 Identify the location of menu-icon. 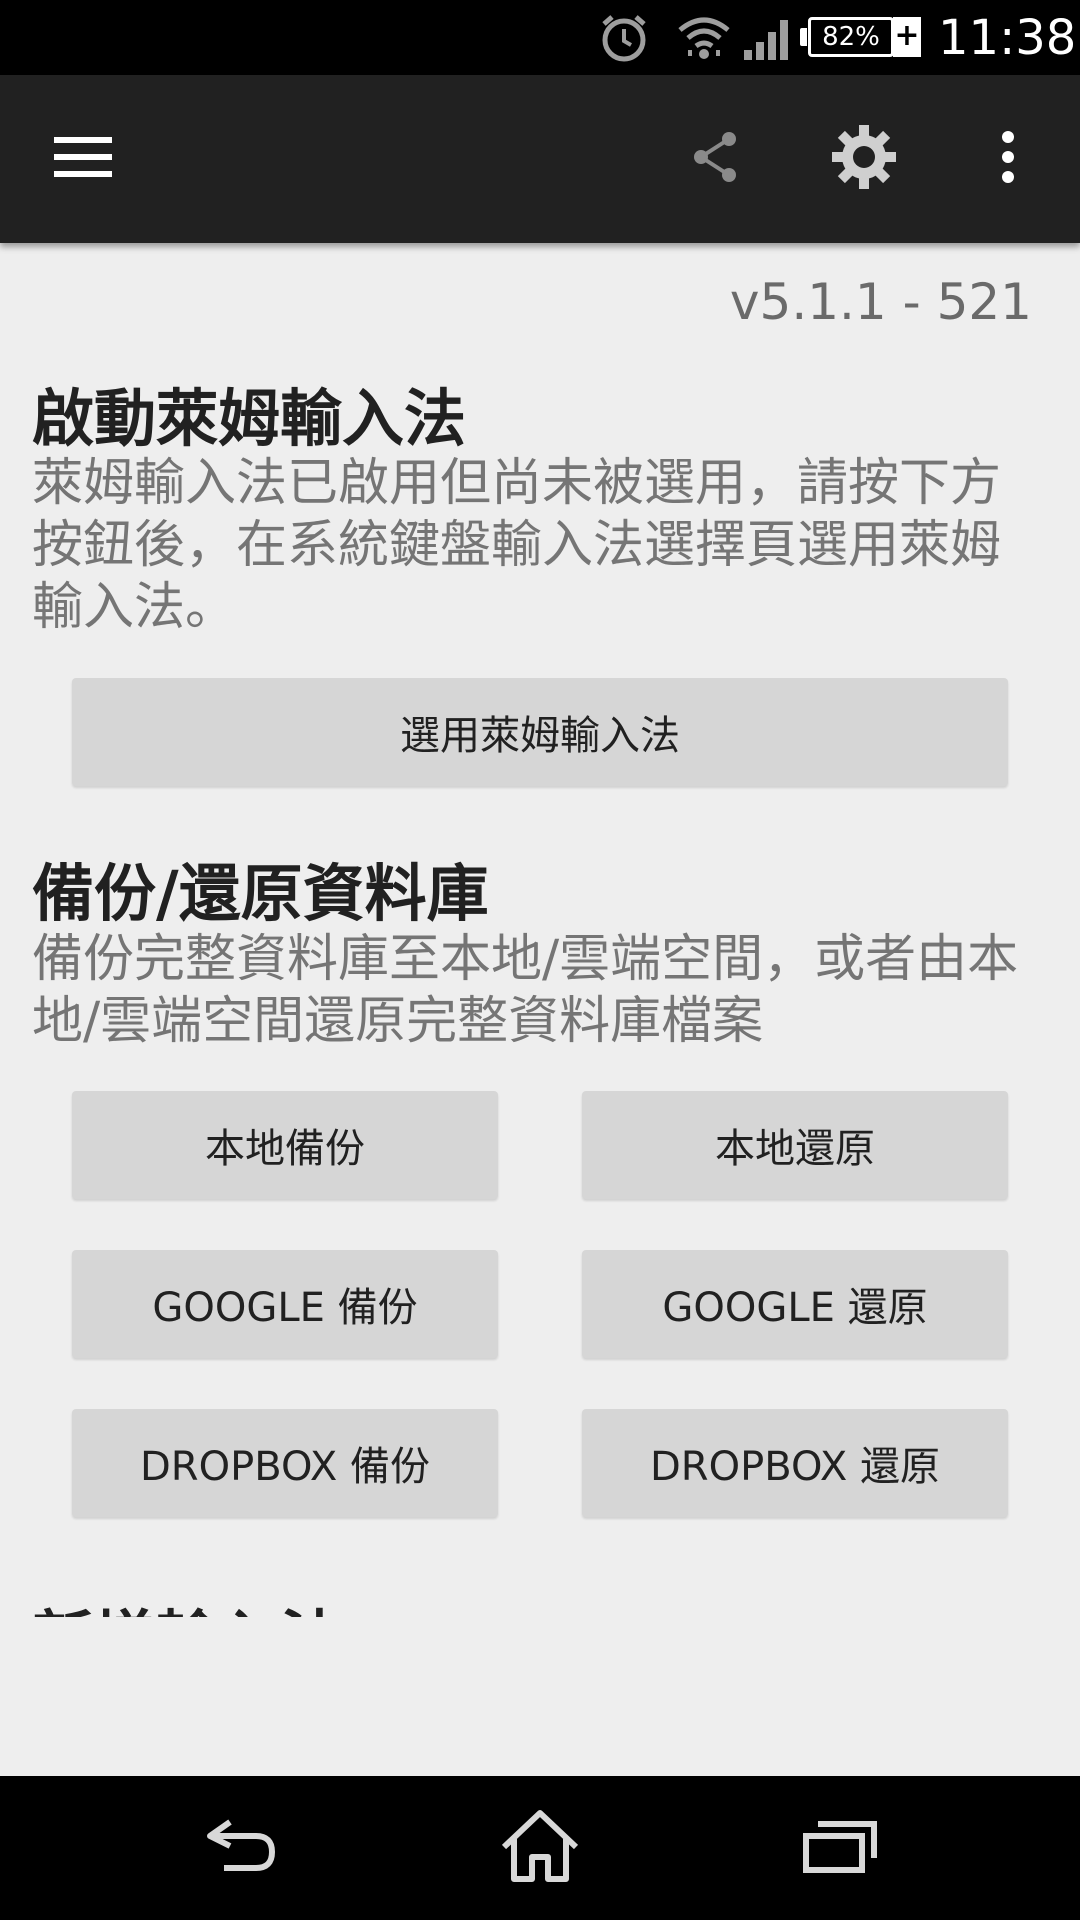
(84, 159).